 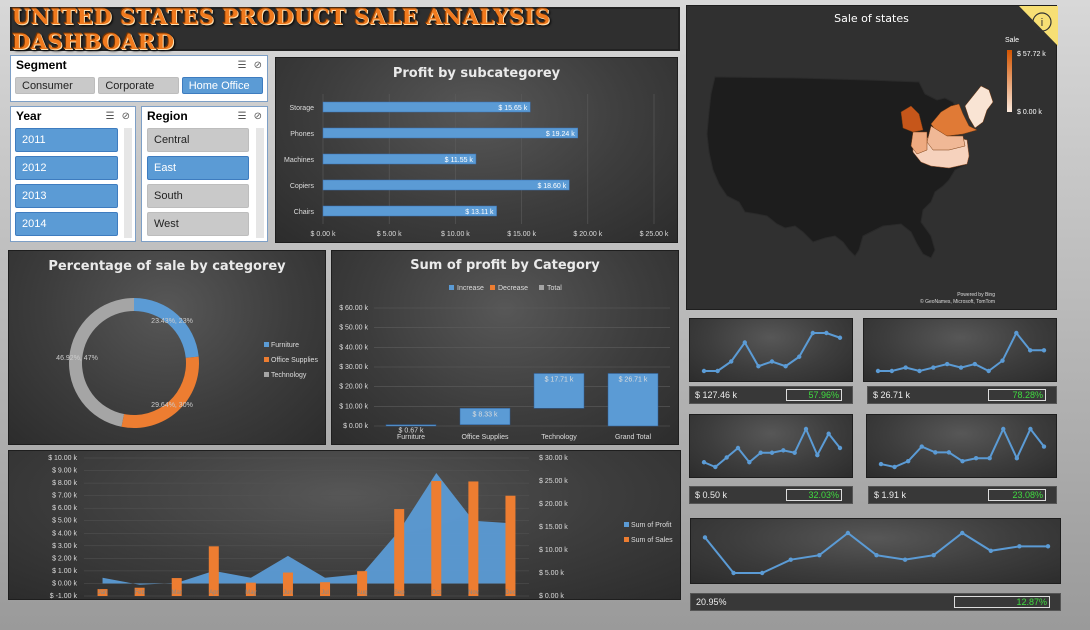 I want to click on region-south: South, so click(x=198, y=196).